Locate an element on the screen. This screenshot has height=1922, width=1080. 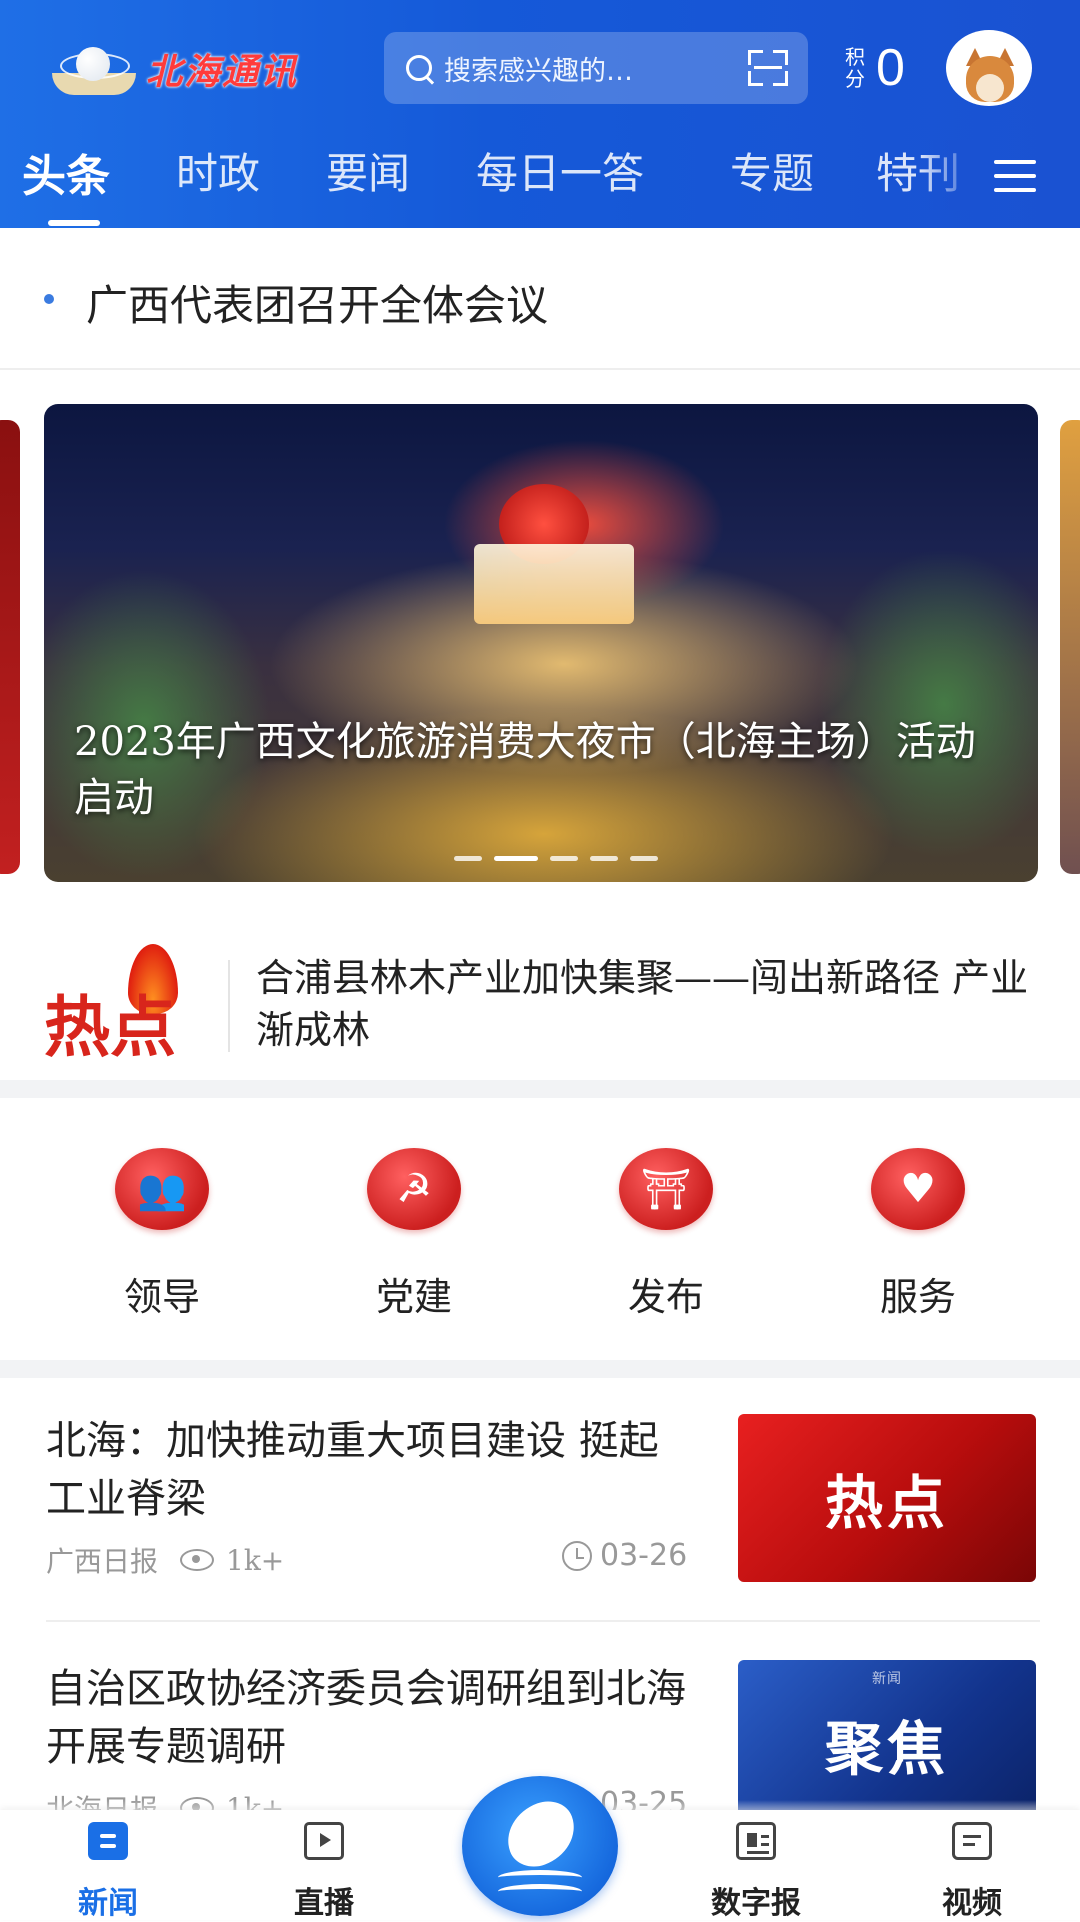
thumbnail-text: 热点 is located at coordinates (886, 1503).